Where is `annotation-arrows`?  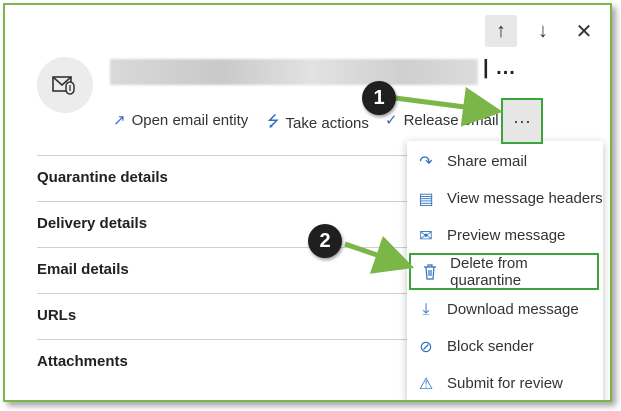 annotation-arrows is located at coordinates (423, 180).